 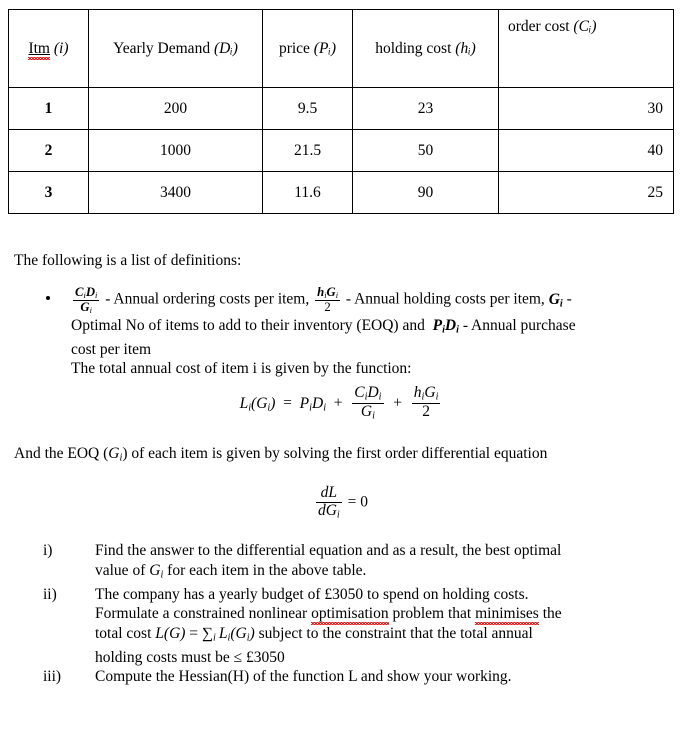 What do you see at coordinates (586, 108) in the screenshot?
I see `cell-order-cost: 30` at bounding box center [586, 108].